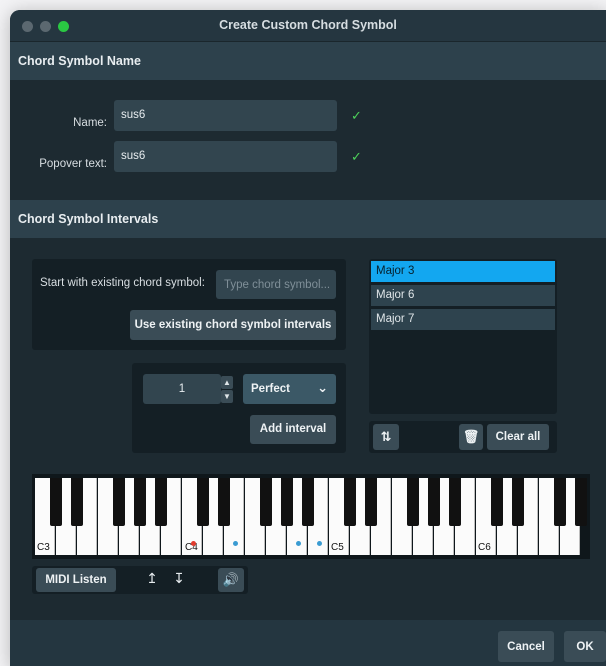 The image size is (606, 666). What do you see at coordinates (227, 382) in the screenshot?
I see `spinner-up-icon: ▲` at bounding box center [227, 382].